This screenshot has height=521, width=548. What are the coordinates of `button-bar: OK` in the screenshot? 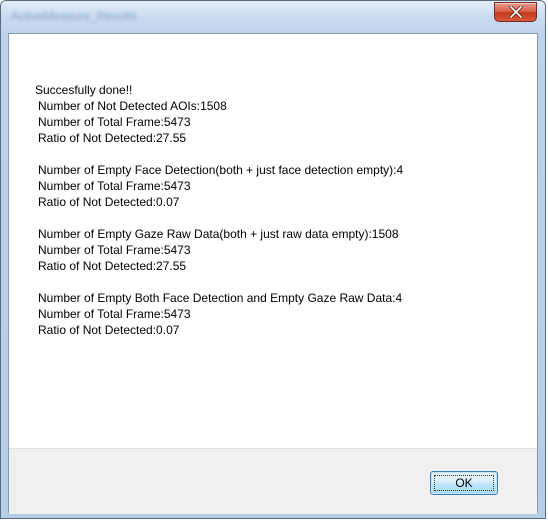 It's located at (273, 481).